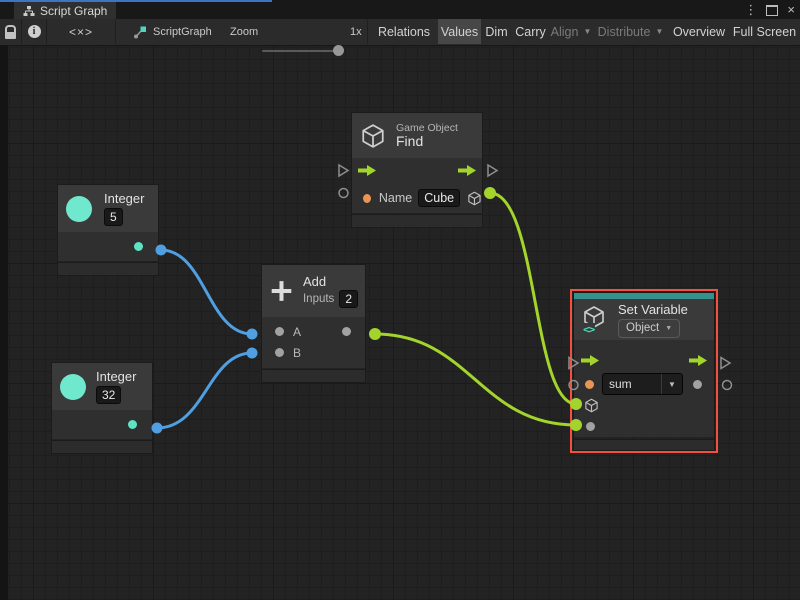 The width and height of the screenshot is (800, 600). Describe the element at coordinates (439, 198) in the screenshot. I see `name-value-field: Cube` at that location.